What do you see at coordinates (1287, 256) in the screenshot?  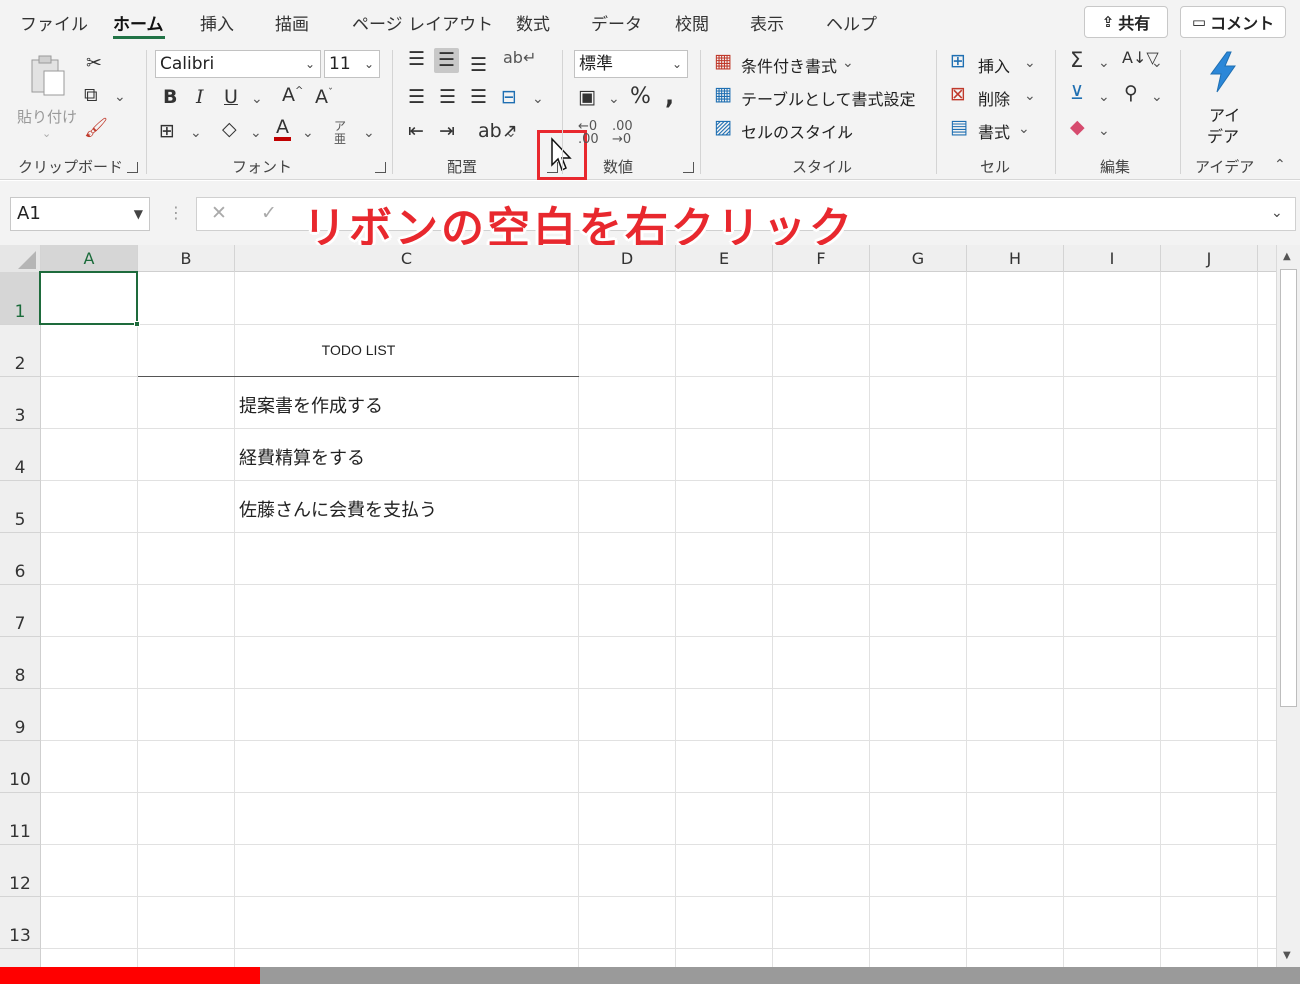 I see `scroll-up-icon: ▲` at bounding box center [1287, 256].